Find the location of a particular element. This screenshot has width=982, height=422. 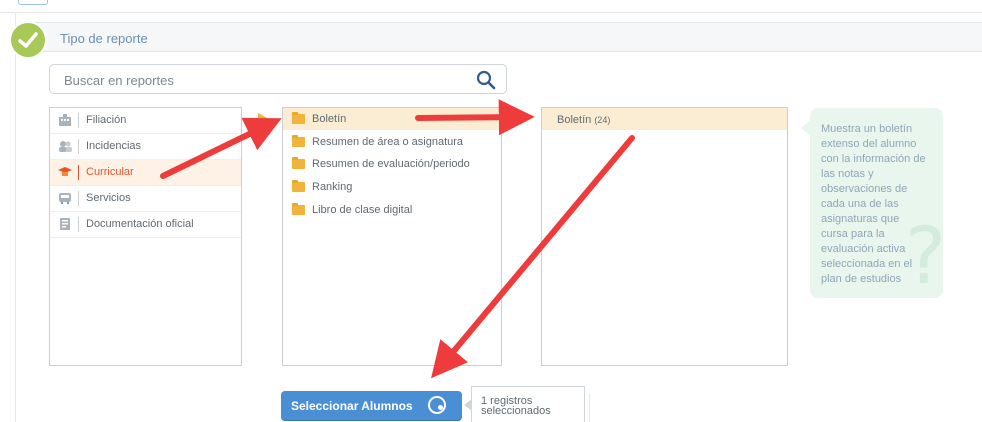

records-count-line: seleccionados is located at coordinates (516, 411).